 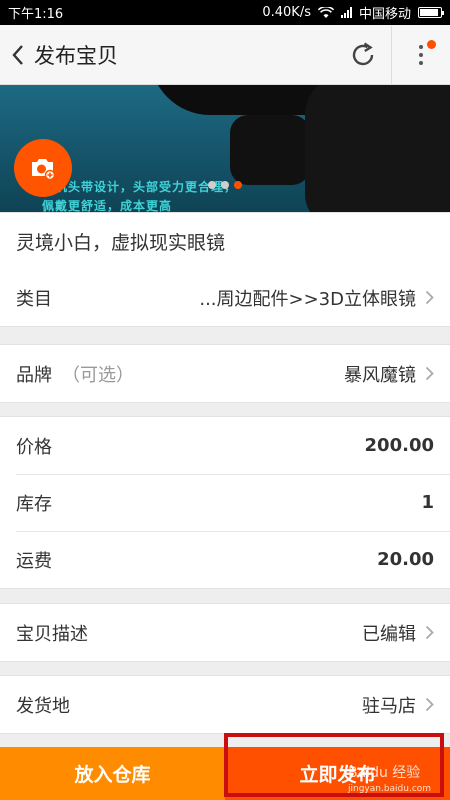 I want to click on brand-value: 暴风魔镜, so click(x=380, y=375).